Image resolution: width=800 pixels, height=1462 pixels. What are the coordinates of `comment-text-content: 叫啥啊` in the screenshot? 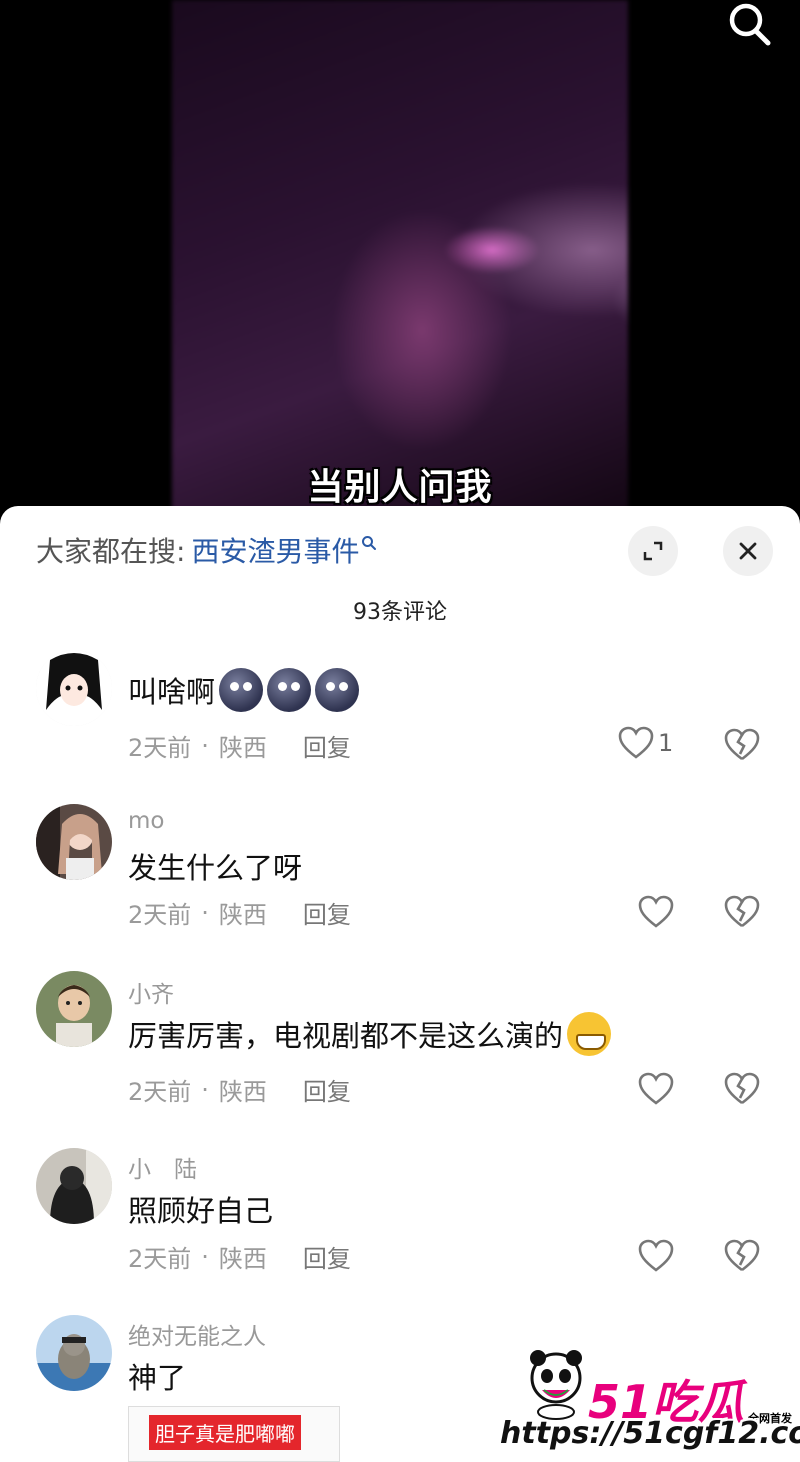 It's located at (172, 692).